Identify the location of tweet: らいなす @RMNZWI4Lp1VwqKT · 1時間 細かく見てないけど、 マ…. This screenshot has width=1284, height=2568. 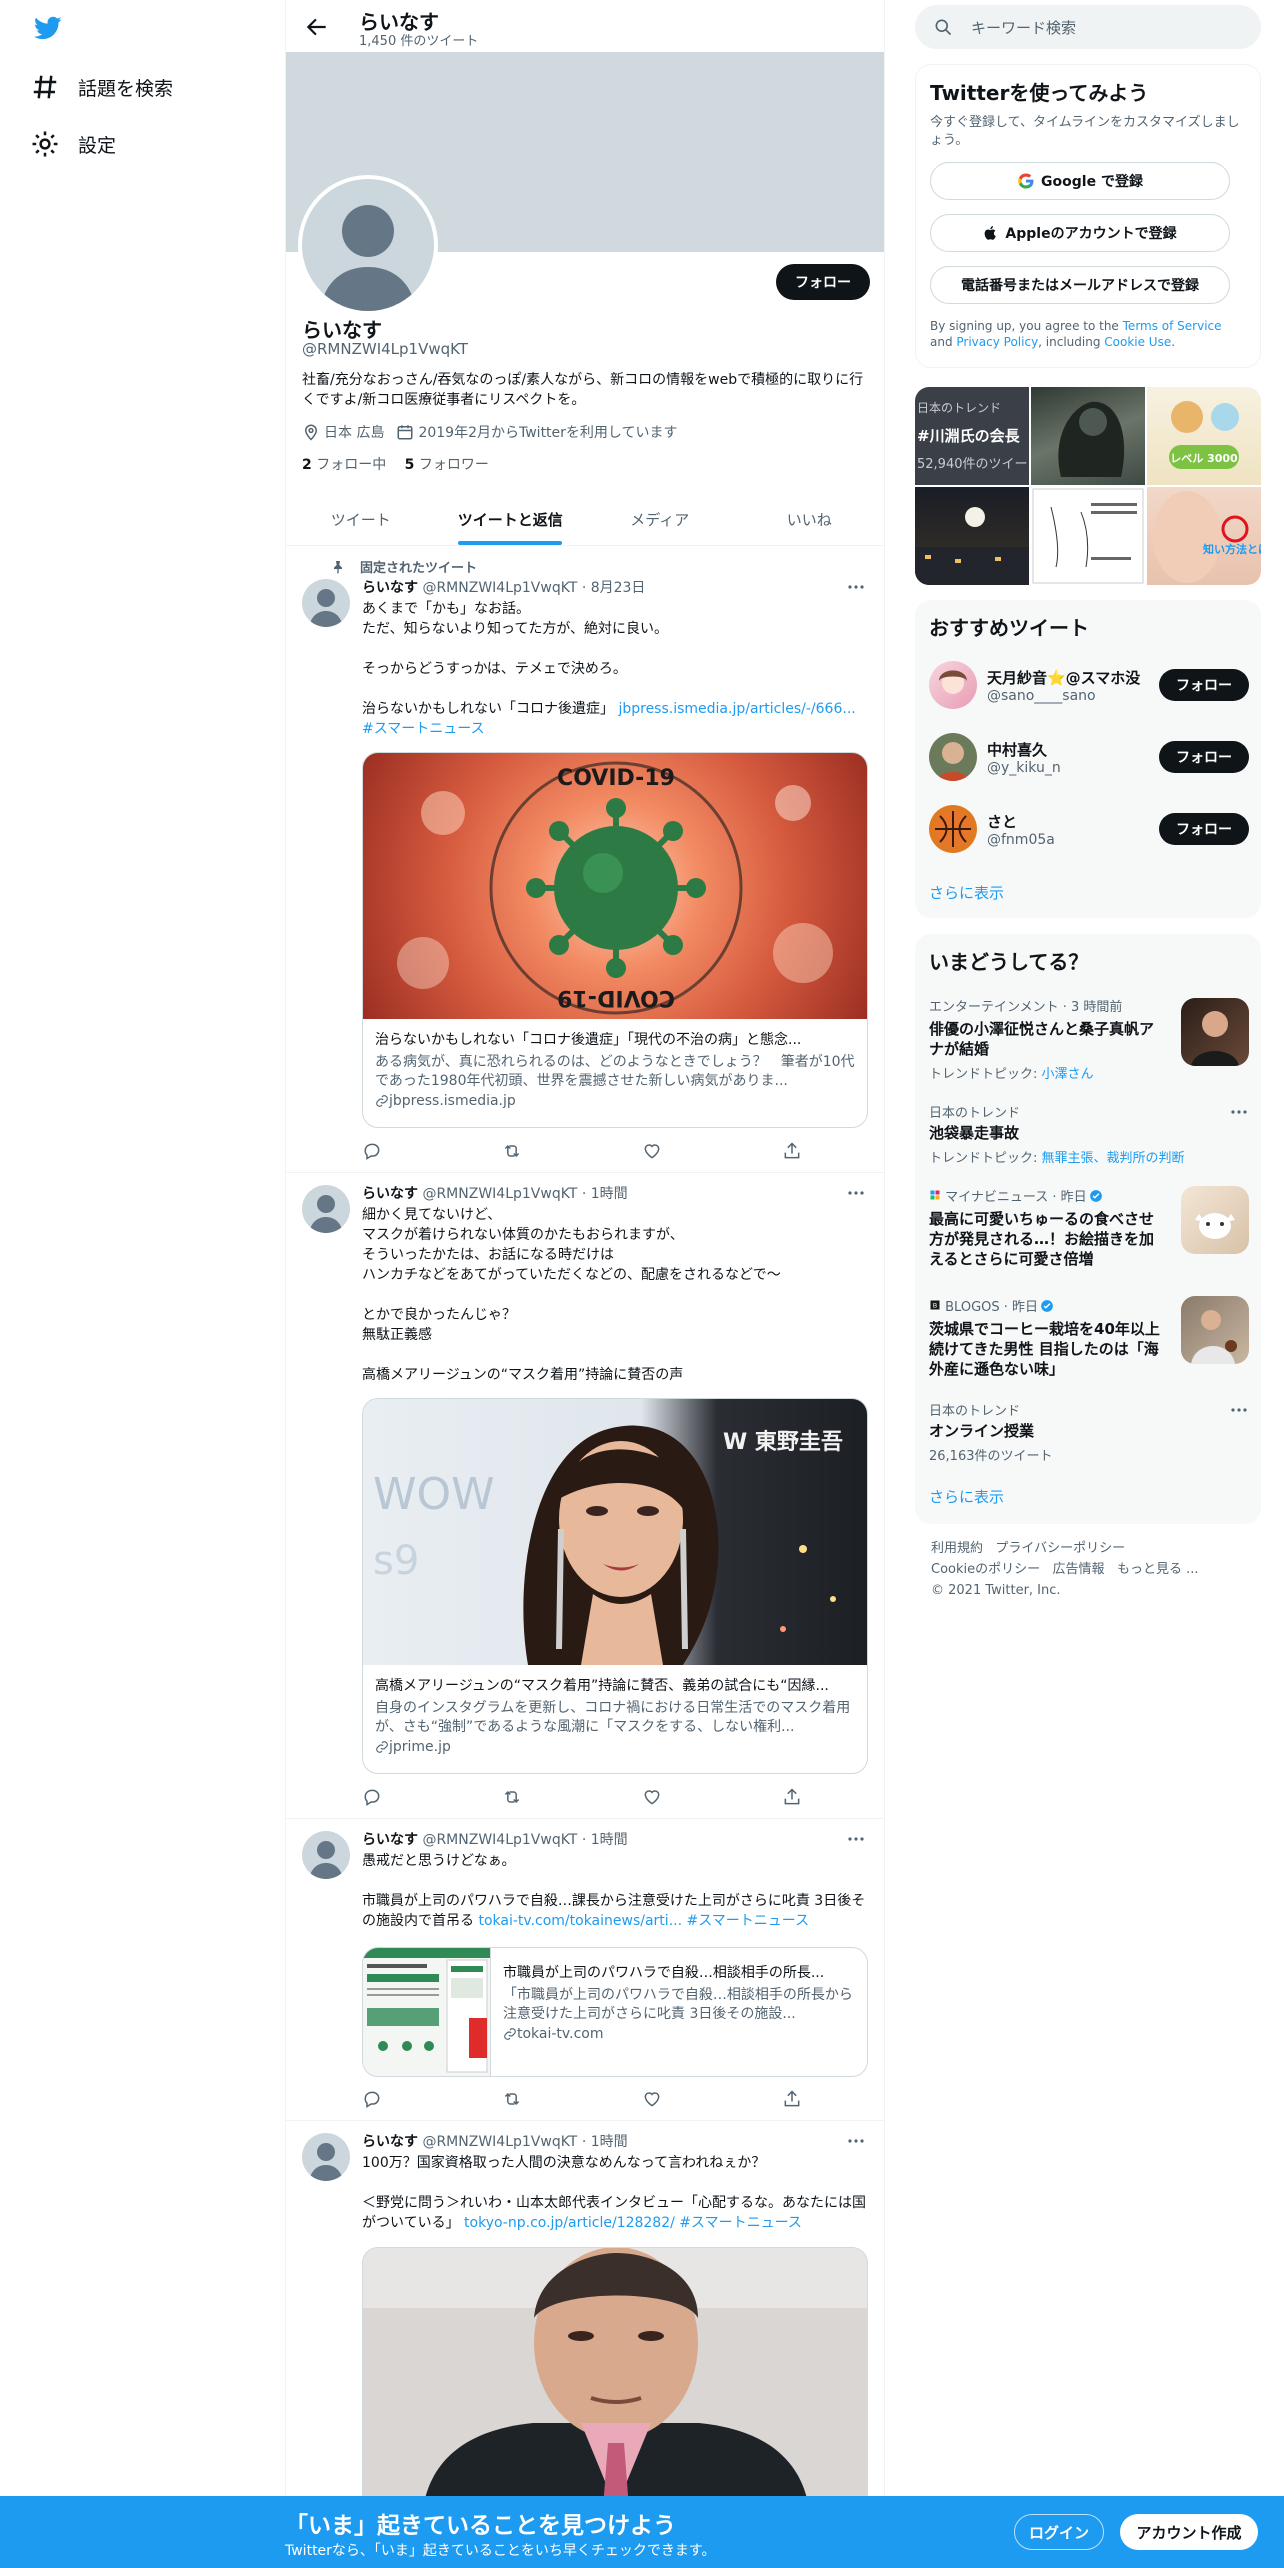
(585, 1496).